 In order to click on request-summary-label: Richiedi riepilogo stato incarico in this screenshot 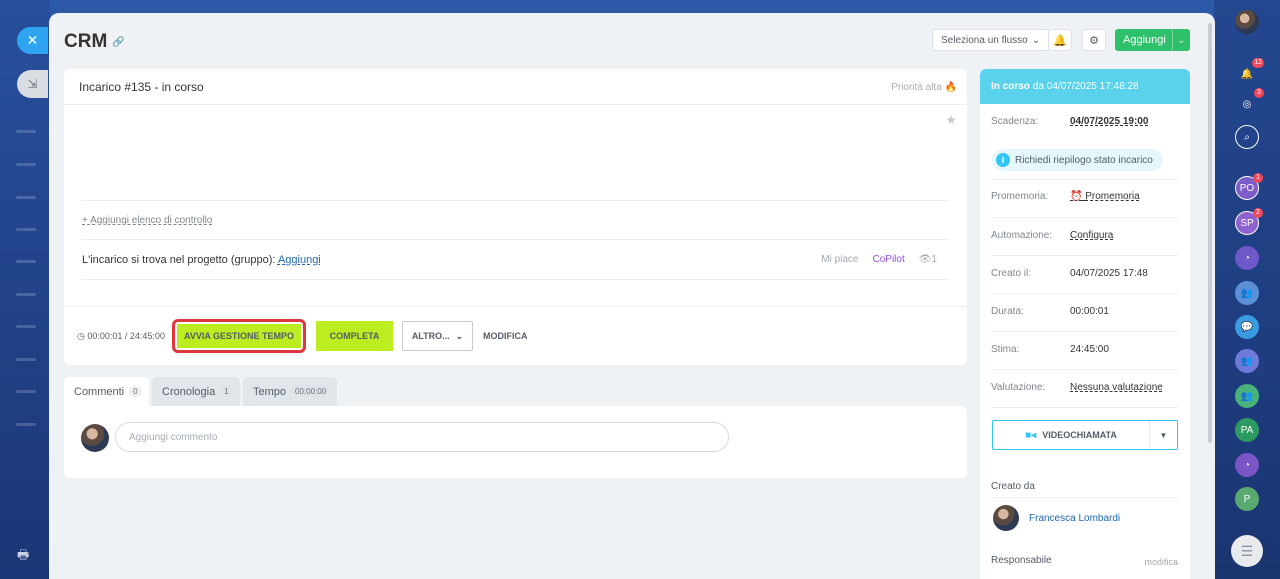, I will do `click(1084, 160)`.